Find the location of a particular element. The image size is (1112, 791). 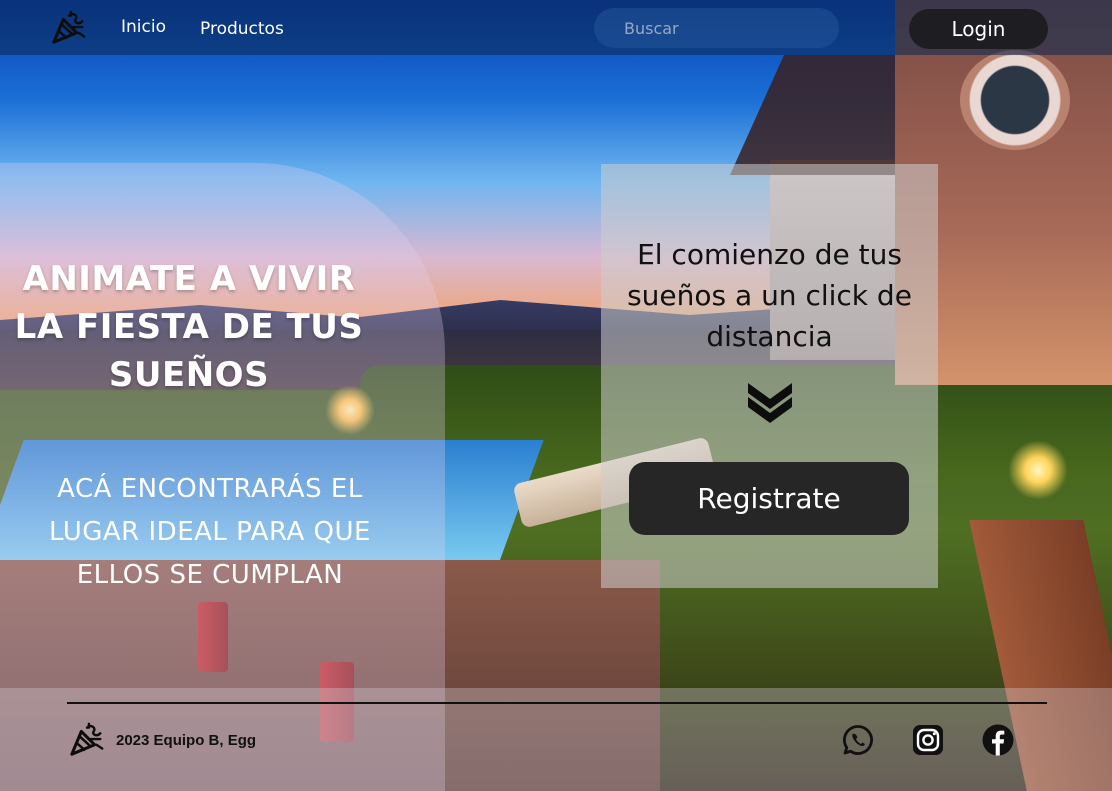

footer: 2023 Equipo B, Egg is located at coordinates (556, 739).